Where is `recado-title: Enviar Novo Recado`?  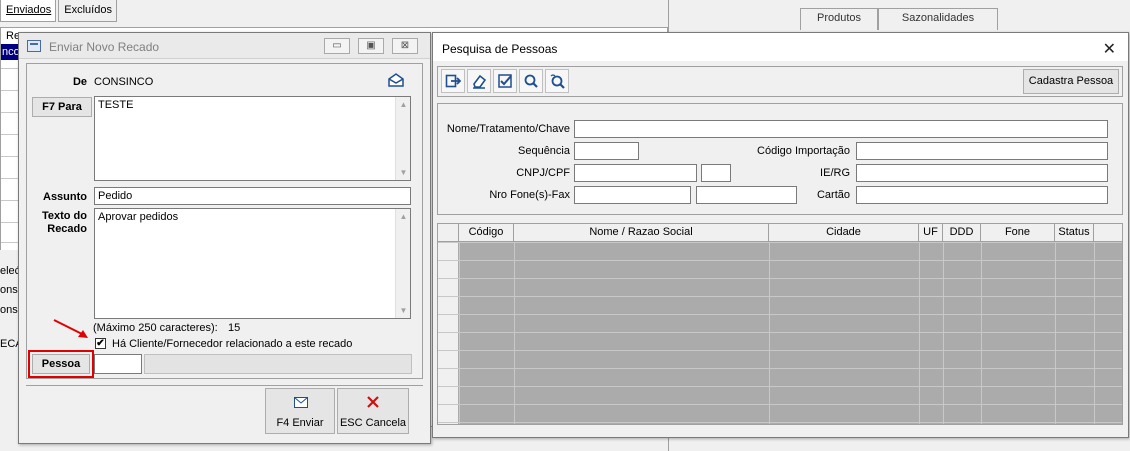 recado-title: Enviar Novo Recado is located at coordinates (104, 47).